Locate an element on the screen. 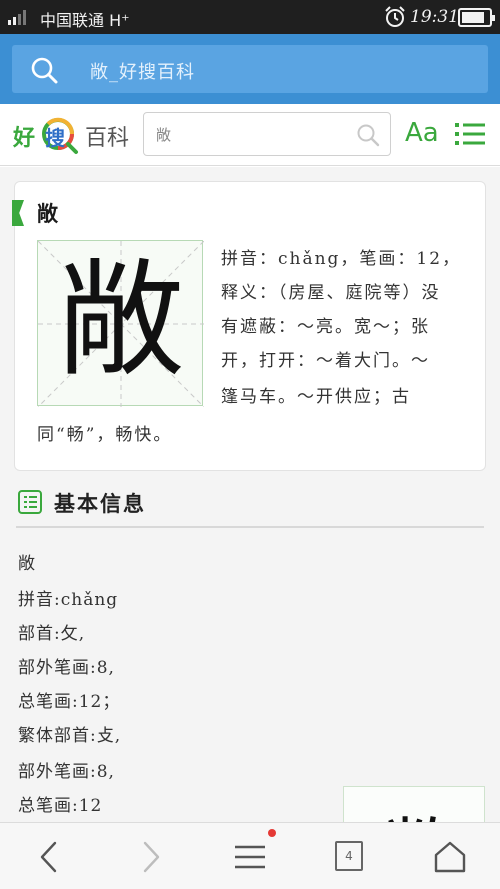 This screenshot has width=500, height=889. signal-icon is located at coordinates (17, 17).